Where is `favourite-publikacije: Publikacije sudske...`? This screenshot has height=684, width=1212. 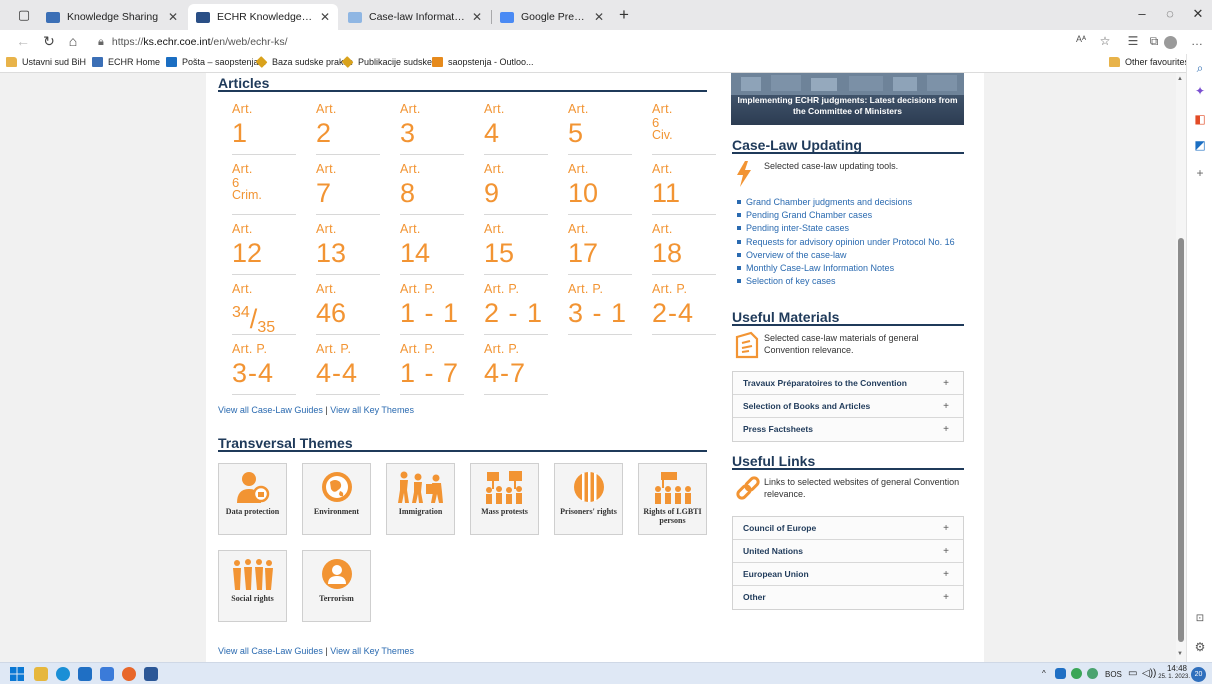 favourite-publikacije: Publikacije sudske... is located at coordinates (390, 62).